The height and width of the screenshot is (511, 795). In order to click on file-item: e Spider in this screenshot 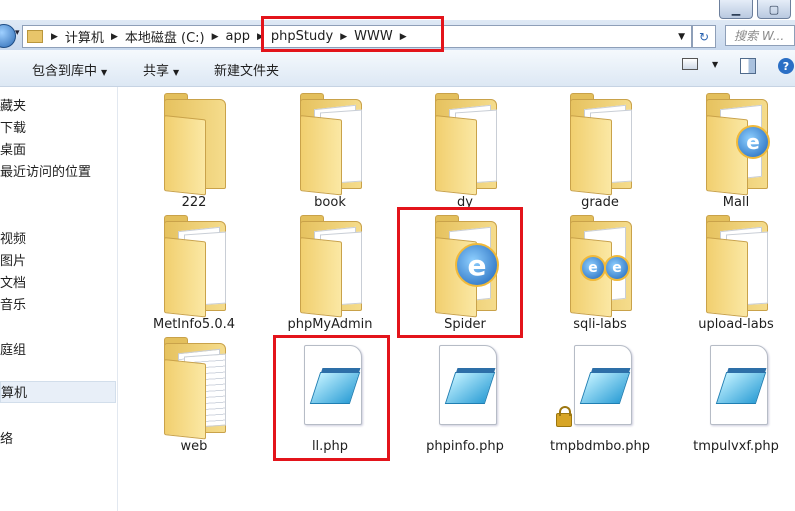, I will do `click(465, 273)`.